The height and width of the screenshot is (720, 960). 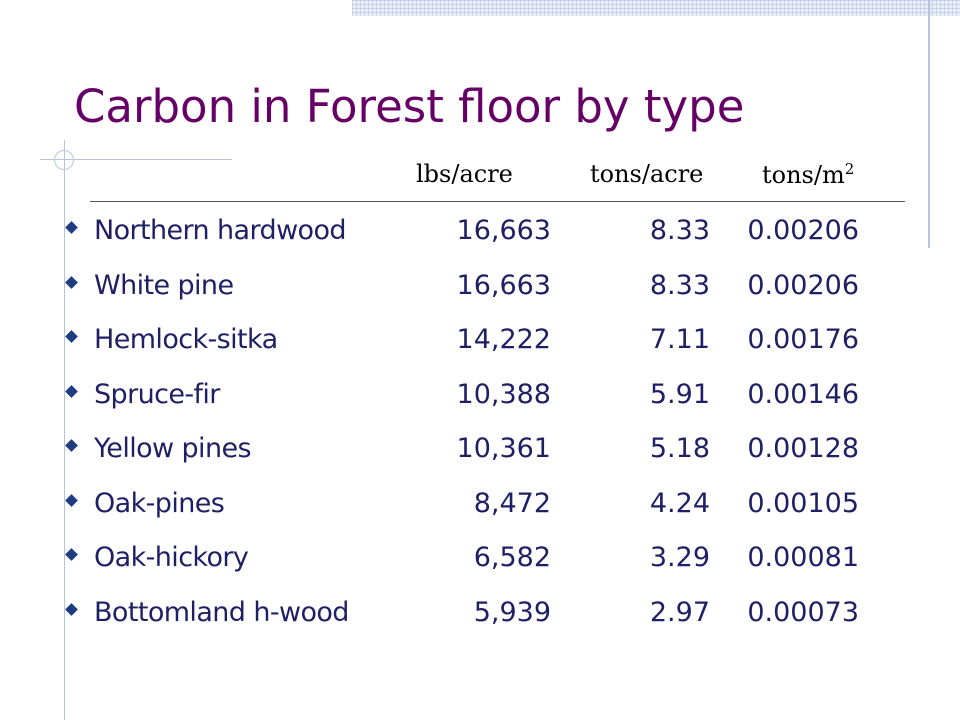 I want to click on tons-per-acre-value: 5.18, so click(x=679, y=448).